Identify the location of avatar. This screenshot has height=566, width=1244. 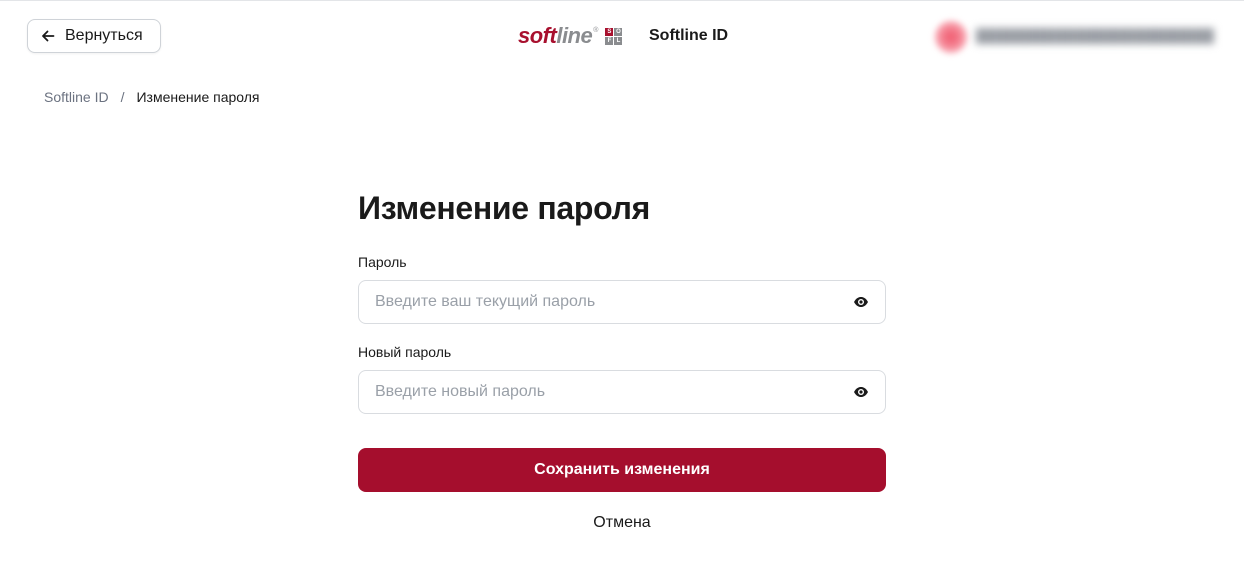
(951, 37).